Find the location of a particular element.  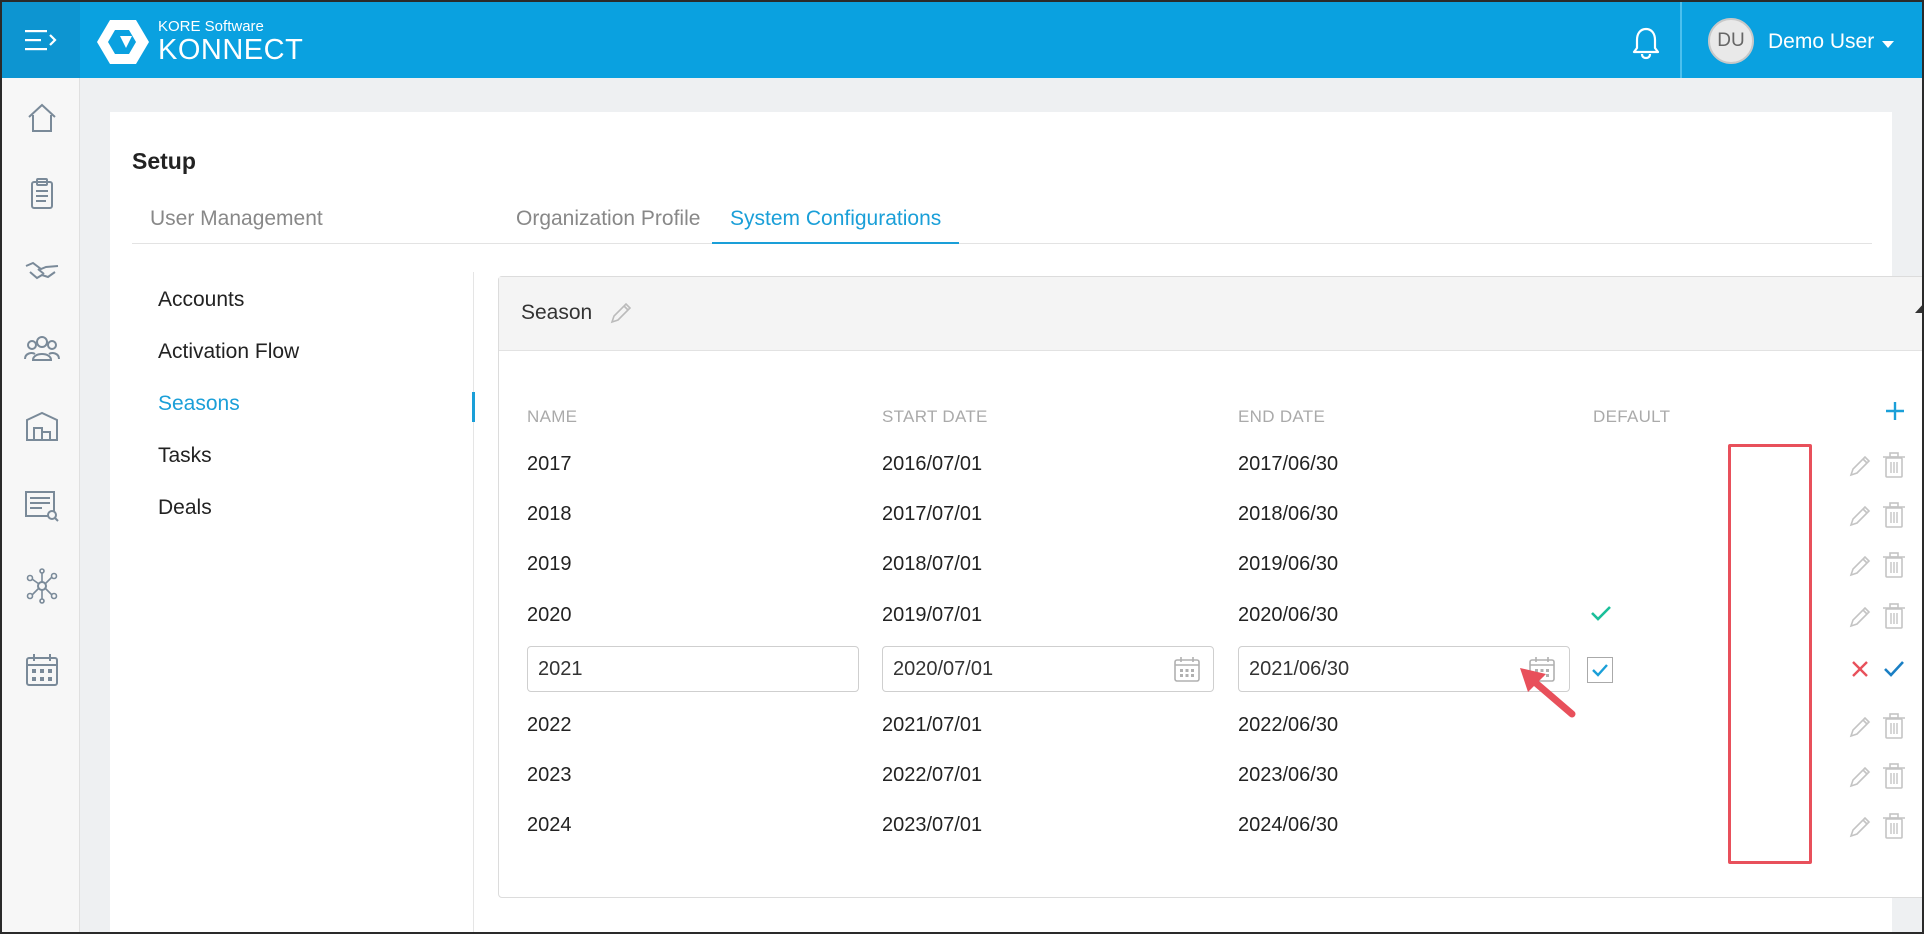

row-start-date: 2021/07/01 is located at coordinates (932, 725).